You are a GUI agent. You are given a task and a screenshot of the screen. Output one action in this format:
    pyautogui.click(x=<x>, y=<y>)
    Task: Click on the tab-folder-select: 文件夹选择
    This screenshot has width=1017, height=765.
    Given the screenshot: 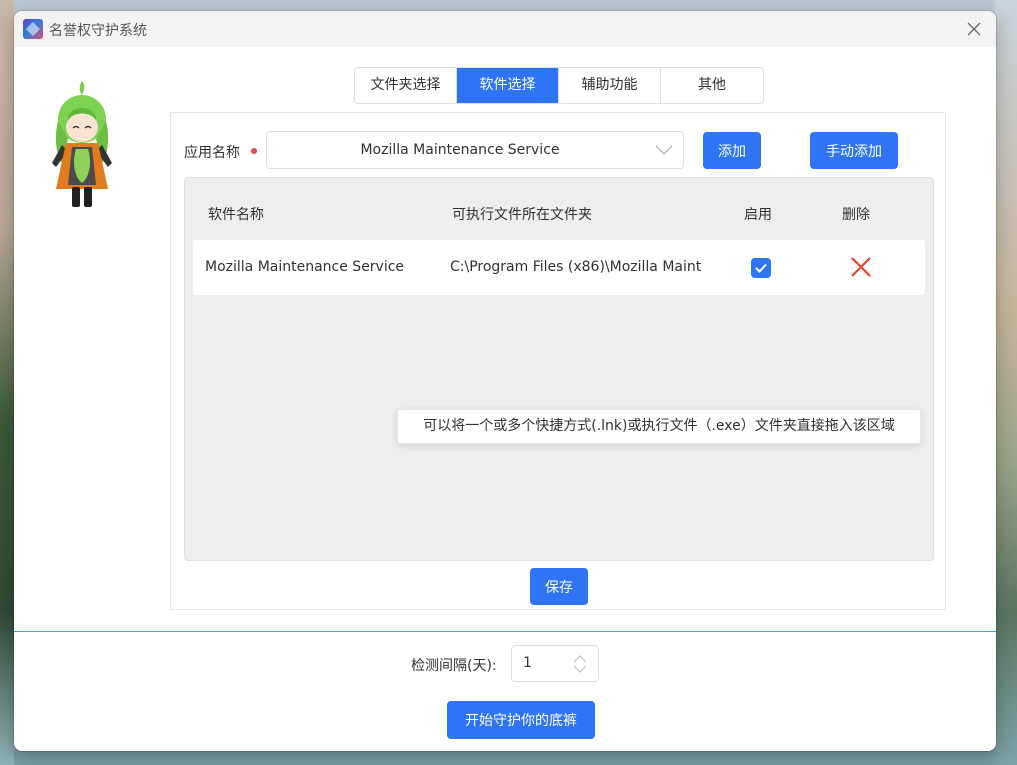 What is the action you would take?
    pyautogui.click(x=406, y=85)
    